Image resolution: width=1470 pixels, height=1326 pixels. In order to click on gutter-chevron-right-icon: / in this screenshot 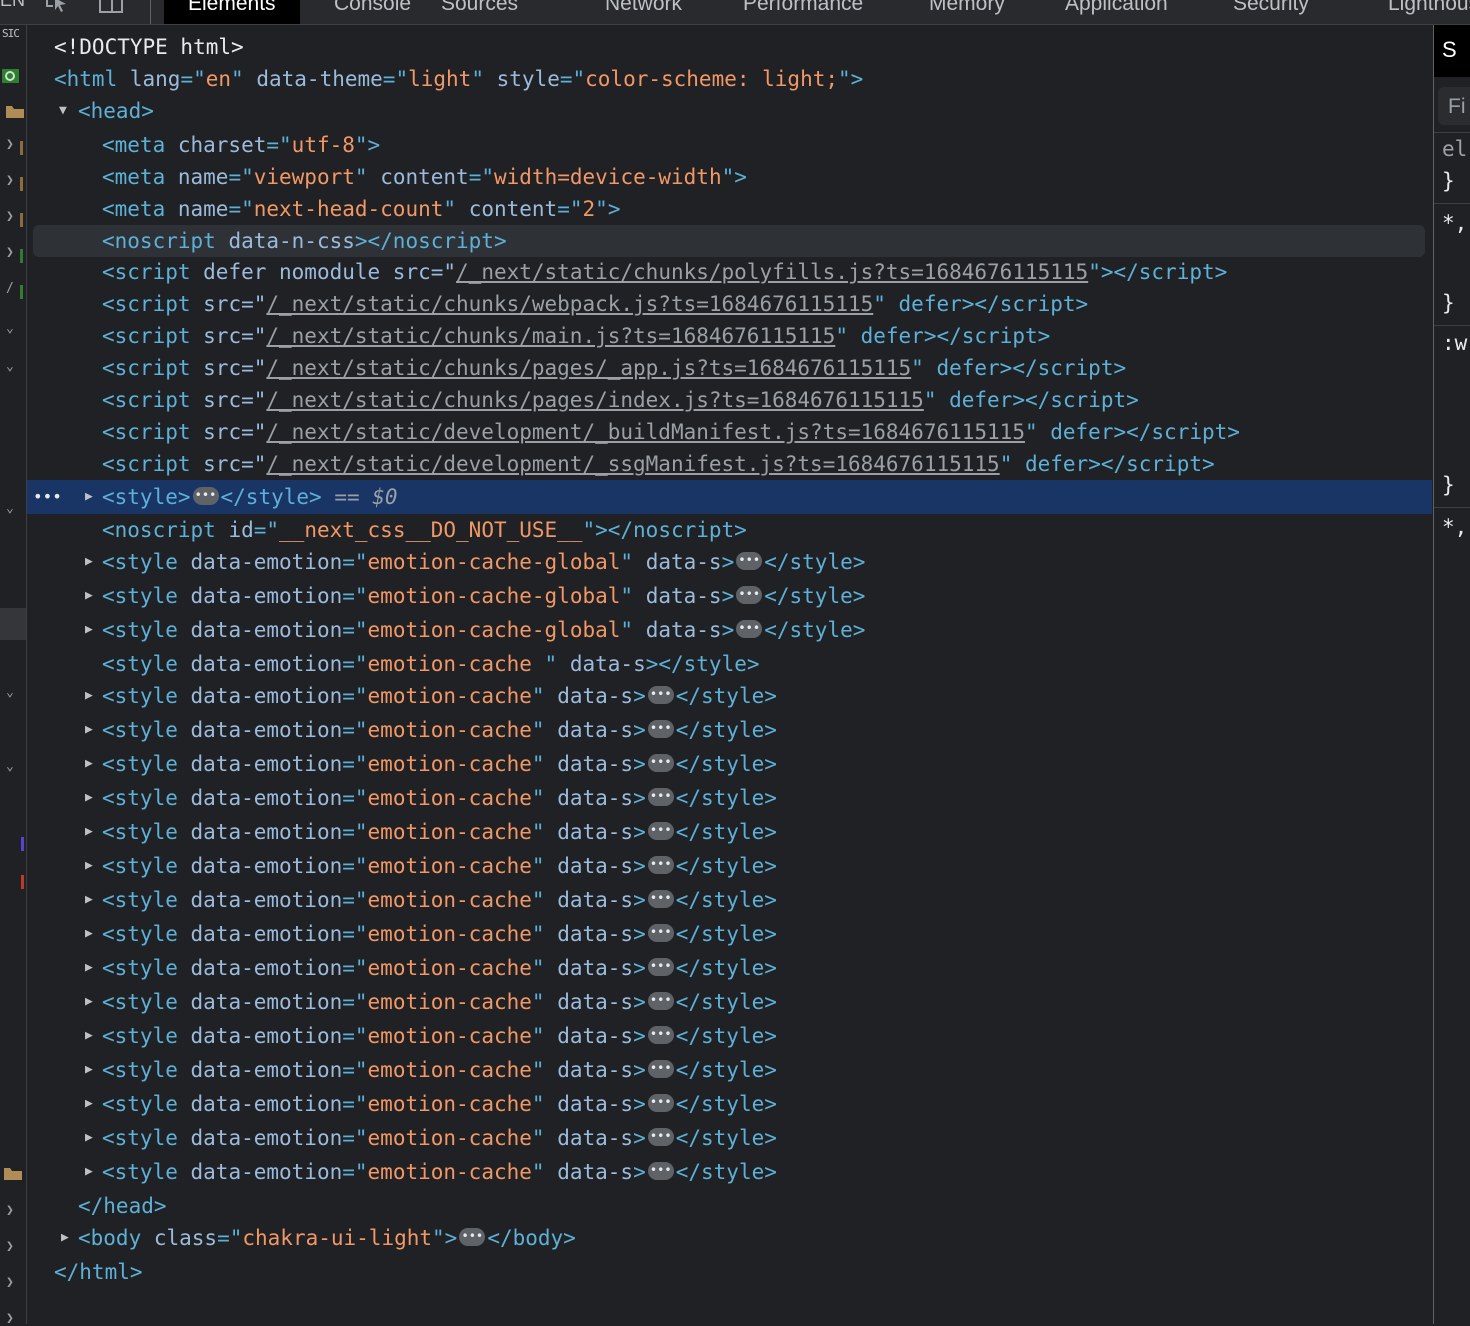, I will do `click(10, 288)`.